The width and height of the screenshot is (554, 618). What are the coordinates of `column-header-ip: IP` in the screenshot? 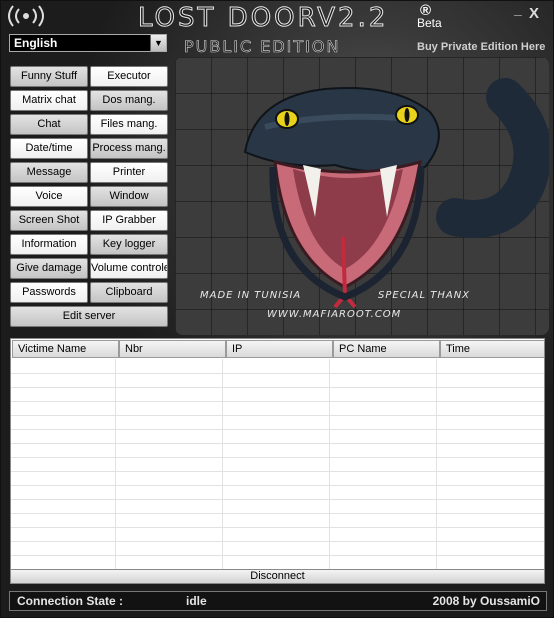 It's located at (279, 349).